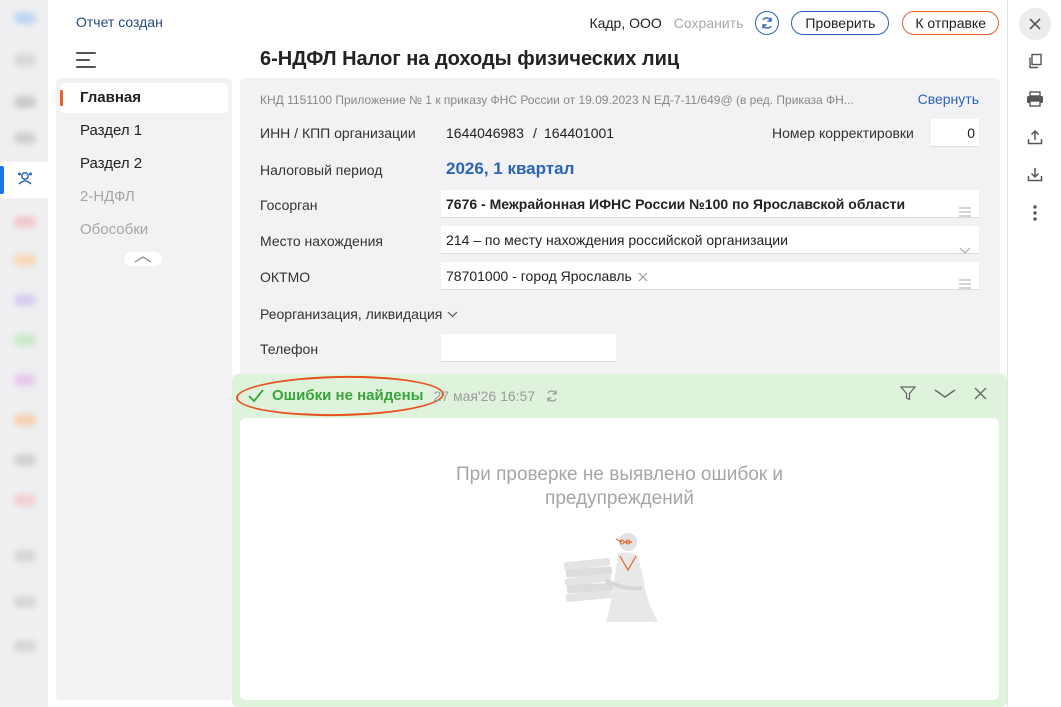 The width and height of the screenshot is (1061, 707). Describe the element at coordinates (485, 133) in the screenshot. I see `inn-value: 1644046983` at that location.